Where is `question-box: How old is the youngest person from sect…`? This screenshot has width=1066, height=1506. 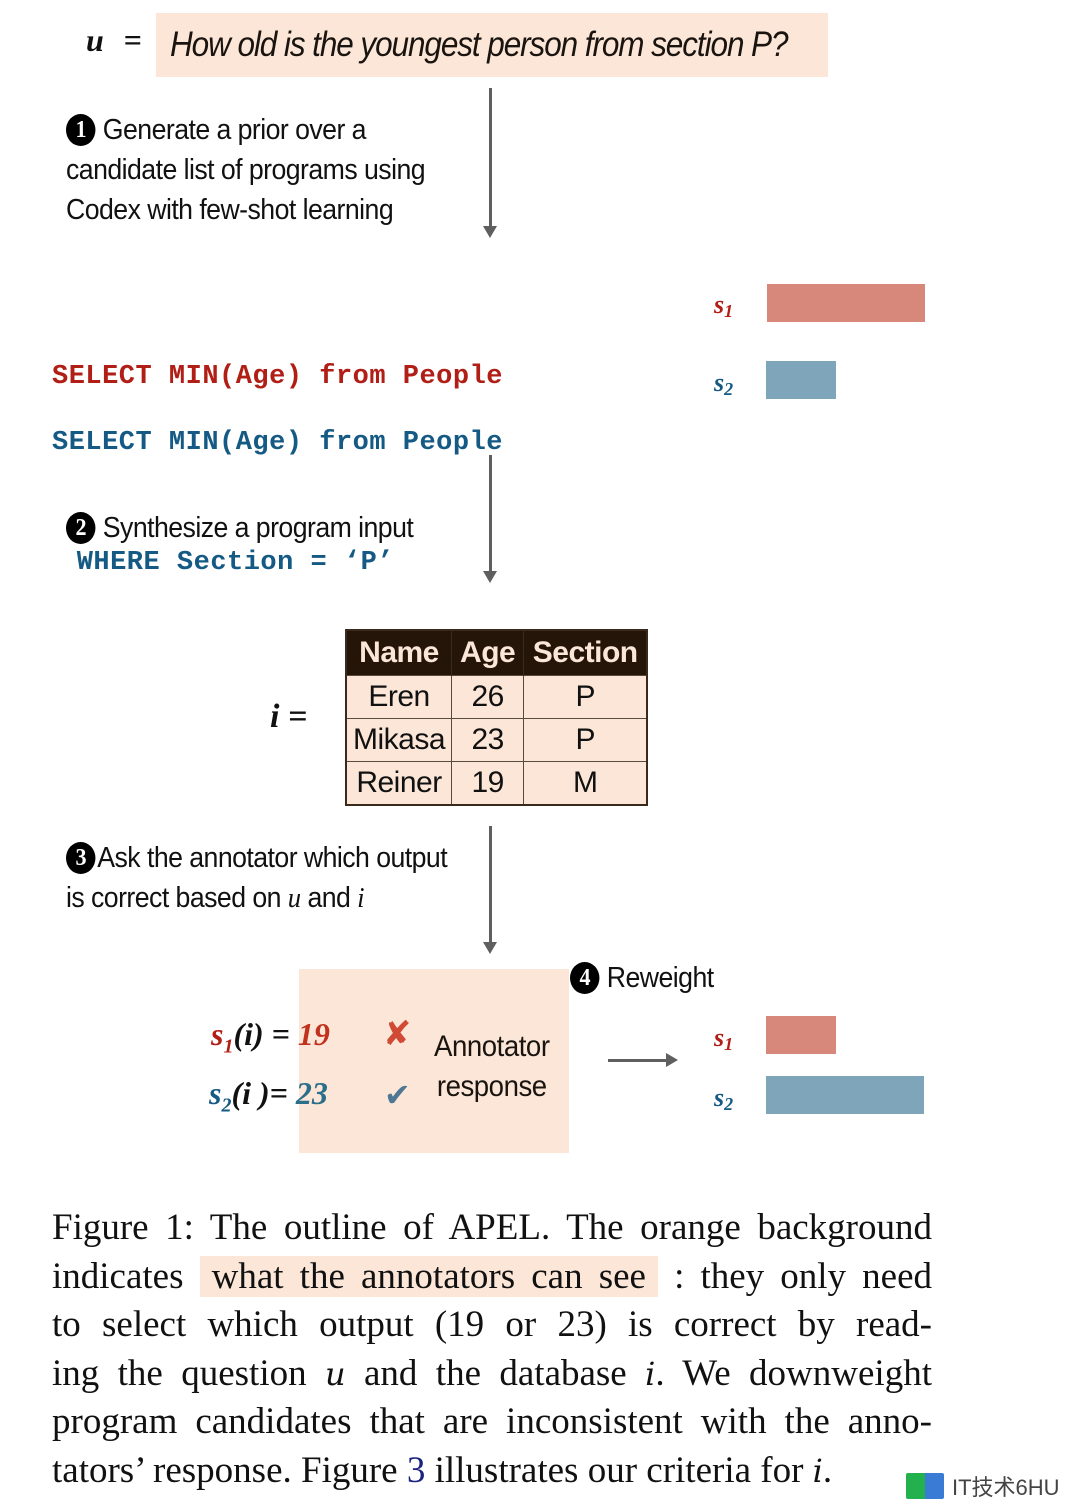
question-box: How old is the youngest person from sect… is located at coordinates (492, 45).